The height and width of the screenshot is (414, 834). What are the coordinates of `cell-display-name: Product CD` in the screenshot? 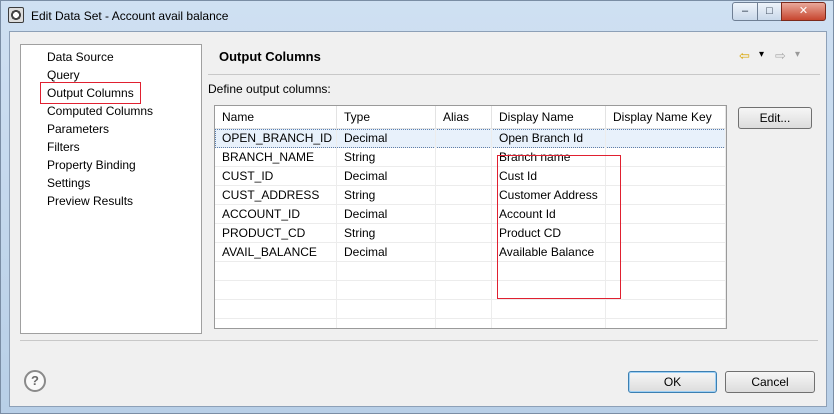 It's located at (549, 233).